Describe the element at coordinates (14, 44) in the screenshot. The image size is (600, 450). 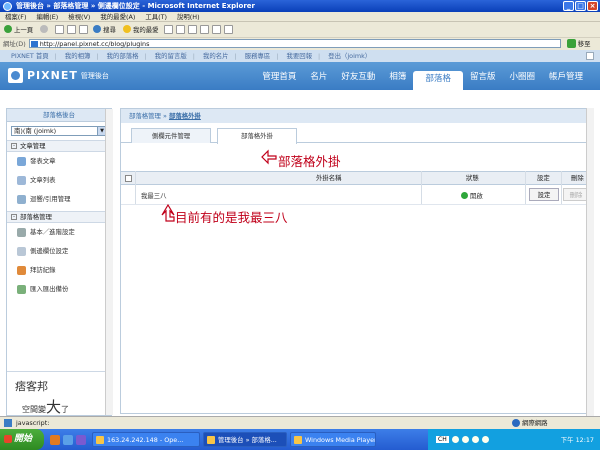
I see `address-label: 網址(D)` at that location.